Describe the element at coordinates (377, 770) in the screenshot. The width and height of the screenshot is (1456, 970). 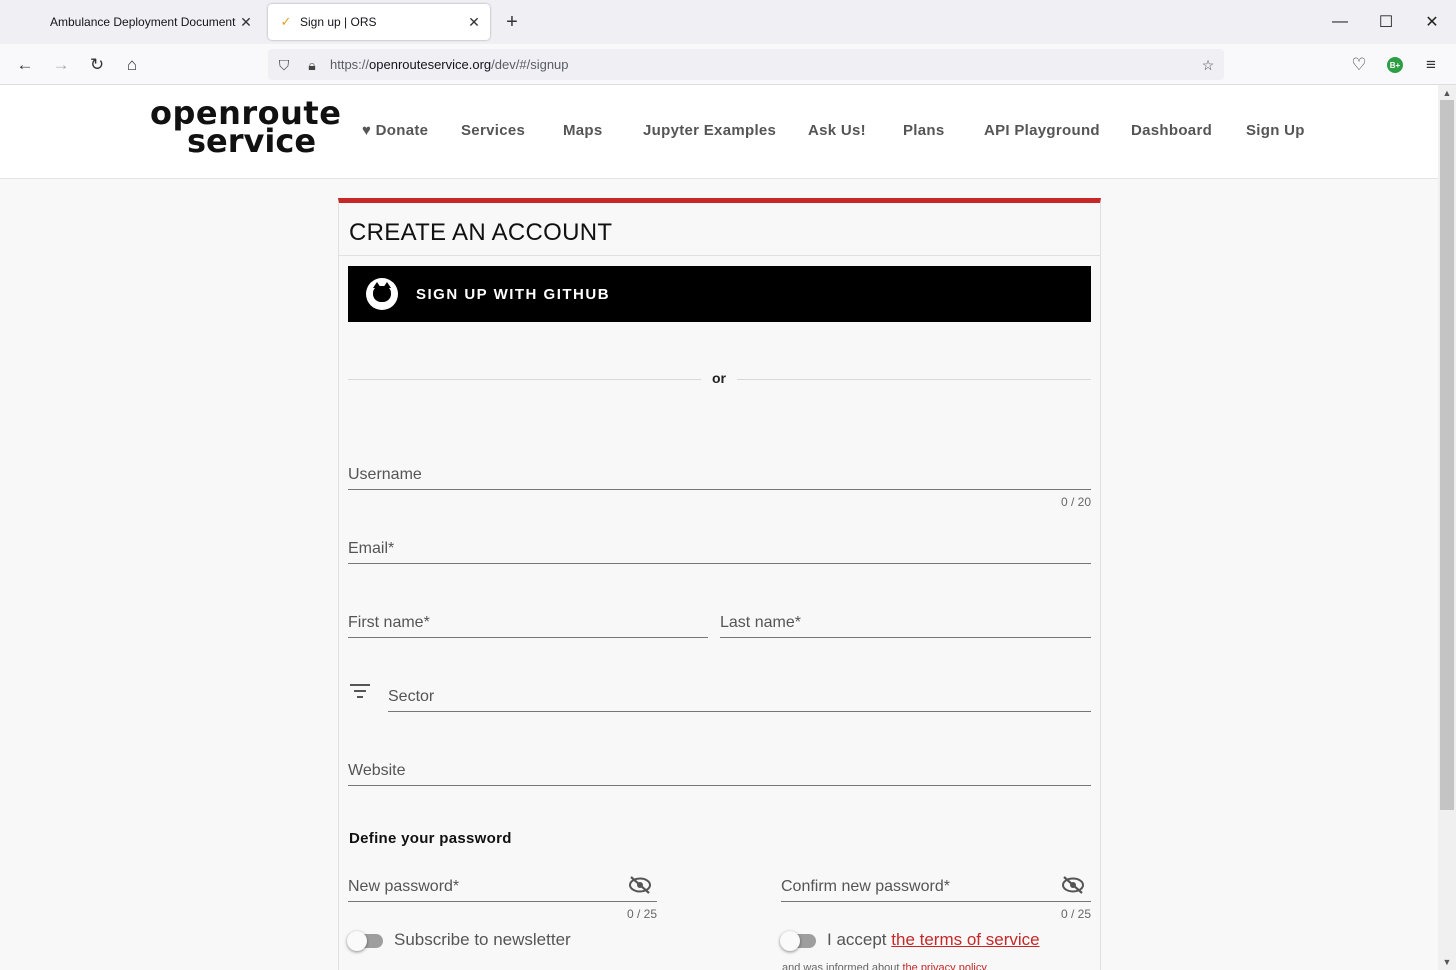
I see `website-label: Website` at that location.